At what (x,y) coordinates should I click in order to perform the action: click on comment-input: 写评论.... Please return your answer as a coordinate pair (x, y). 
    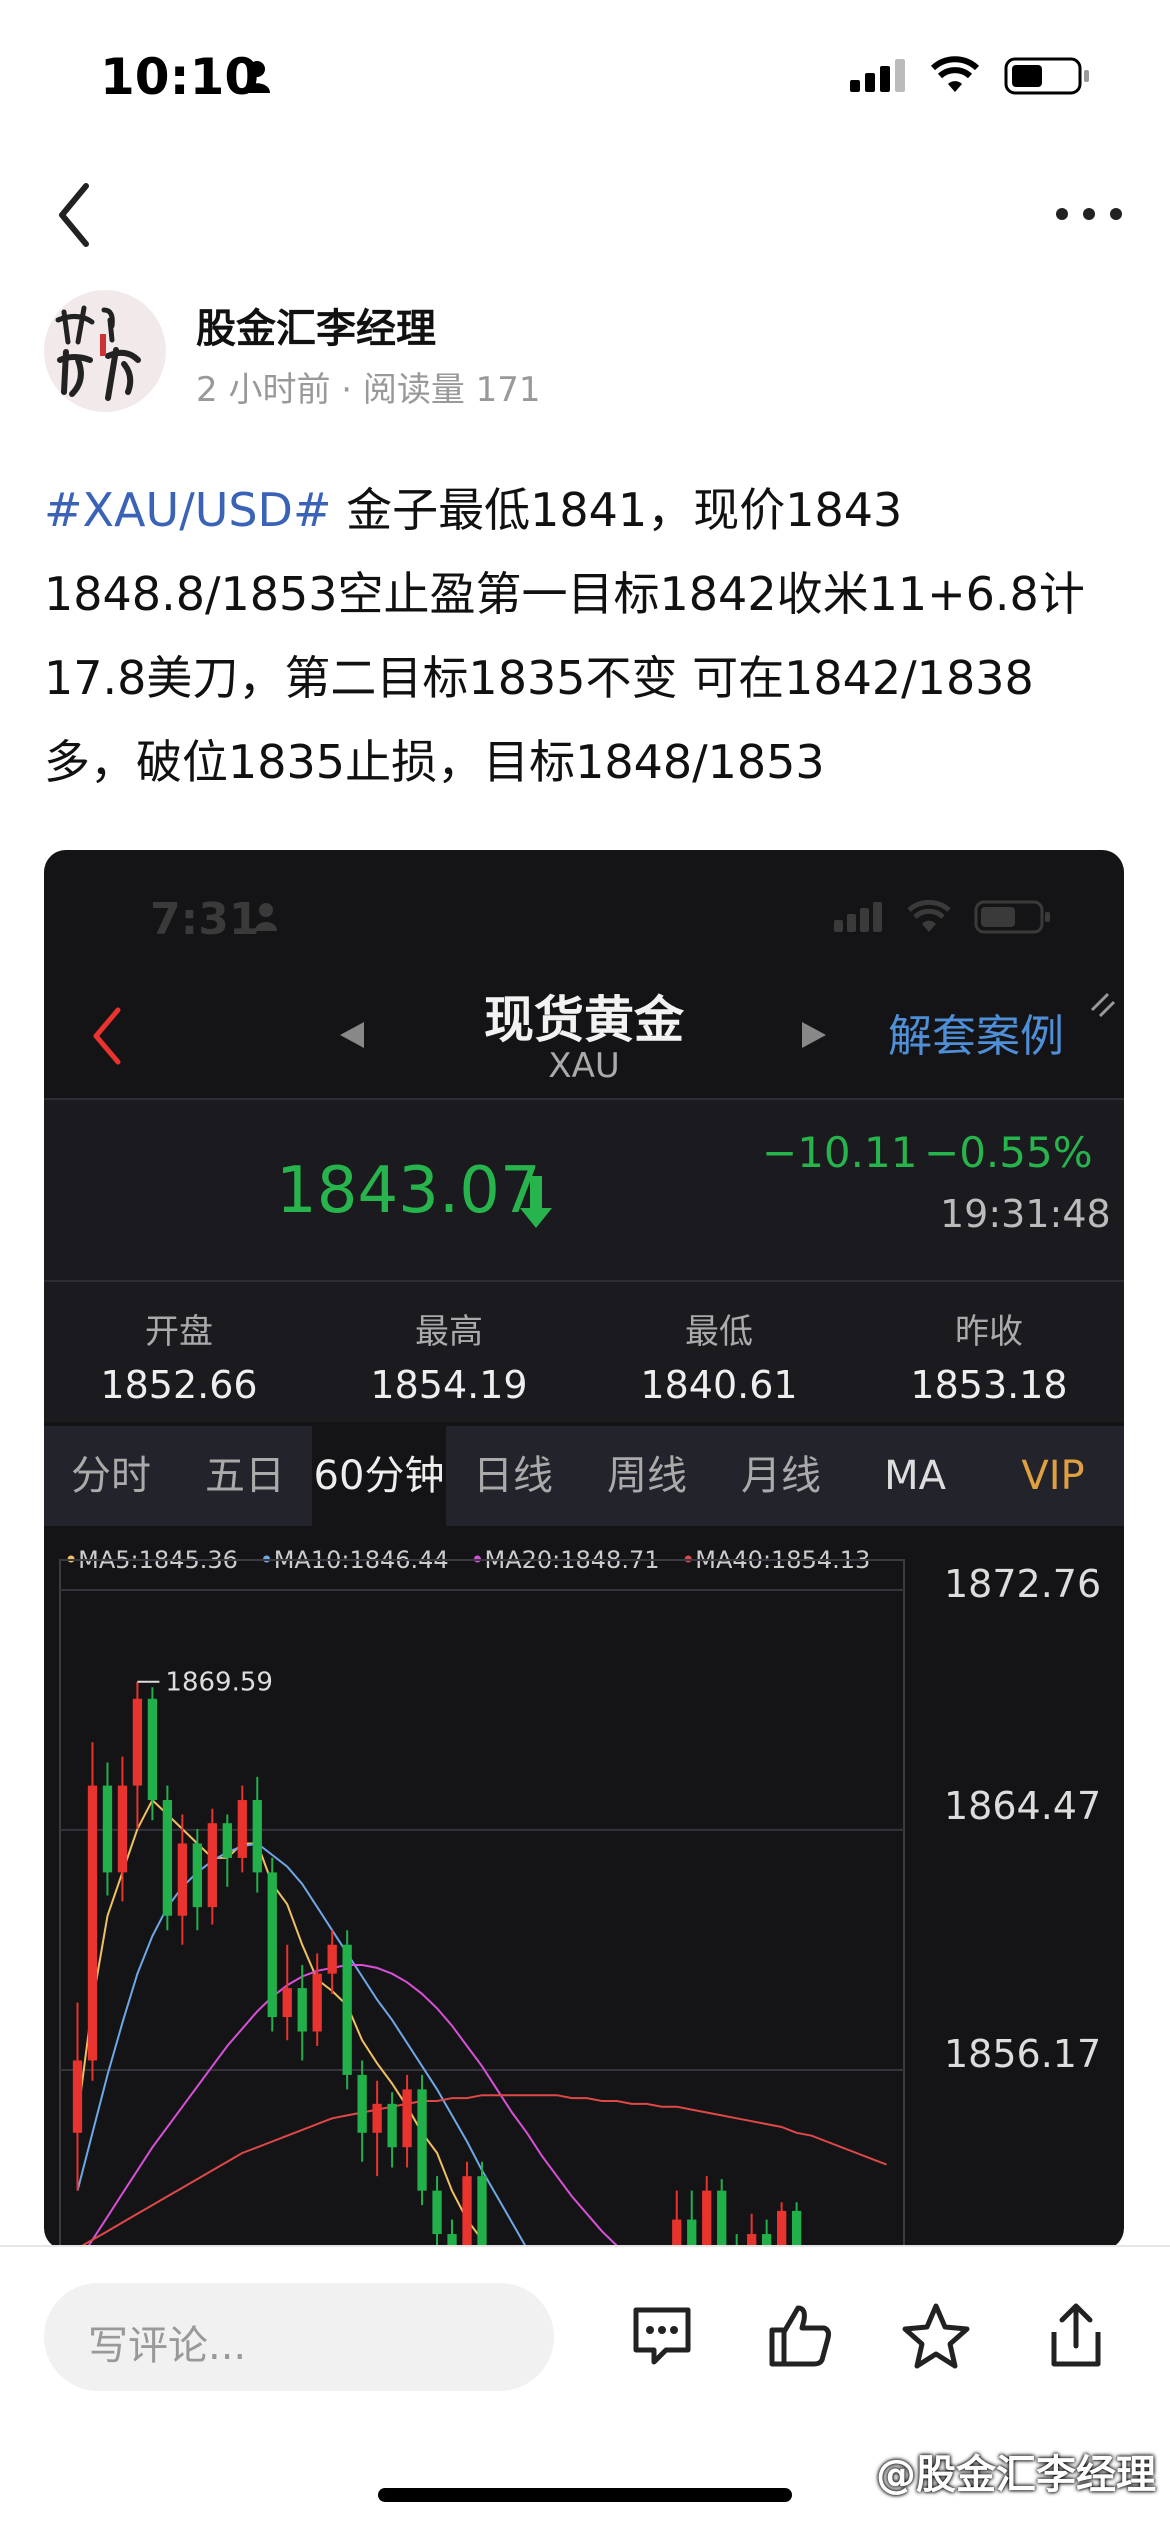
    Looking at the image, I should click on (299, 2337).